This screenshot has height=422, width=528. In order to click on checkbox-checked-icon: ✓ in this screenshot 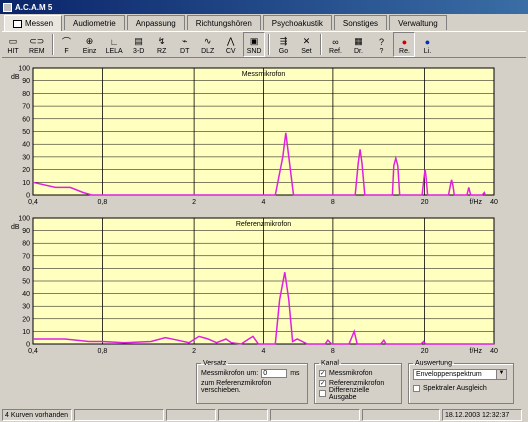, I will do `click(322, 373)`.